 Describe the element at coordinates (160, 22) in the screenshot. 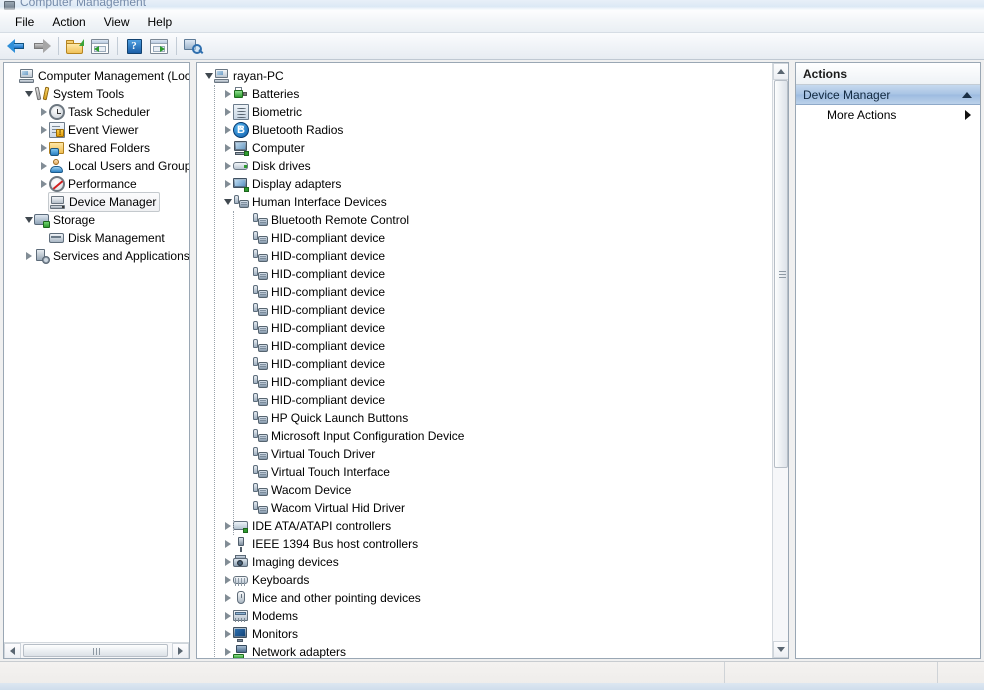

I see `menu-help: Help` at that location.